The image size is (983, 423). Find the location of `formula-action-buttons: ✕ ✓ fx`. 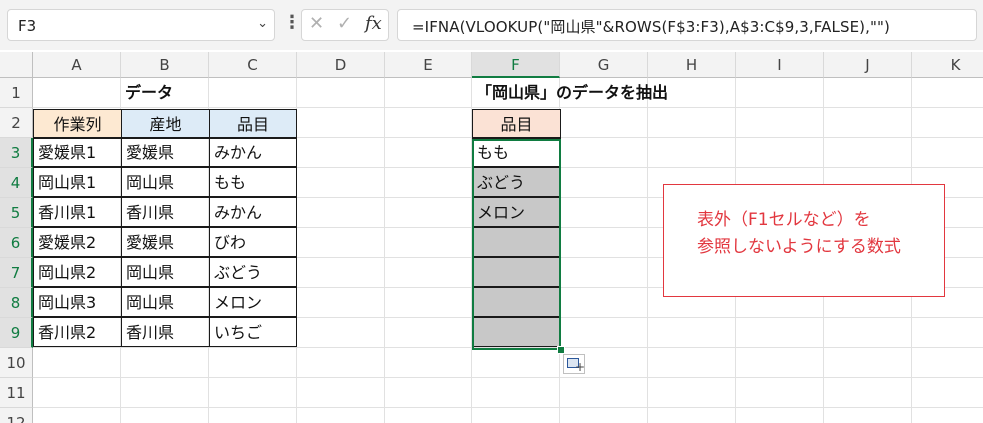

formula-action-buttons: ✕ ✓ fx is located at coordinates (345, 25).